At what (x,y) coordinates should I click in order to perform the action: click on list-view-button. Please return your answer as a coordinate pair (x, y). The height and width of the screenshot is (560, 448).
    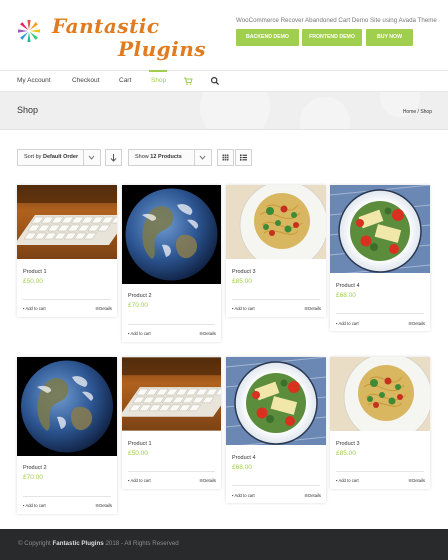
    Looking at the image, I should click on (243, 157).